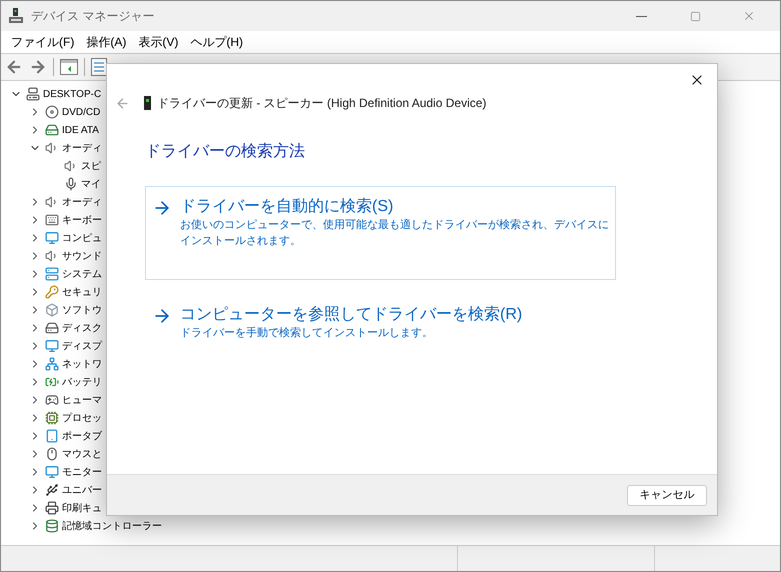  Describe the element at coordinates (216, 42) in the screenshot. I see `menu-item: ヘルプ(H)` at that location.